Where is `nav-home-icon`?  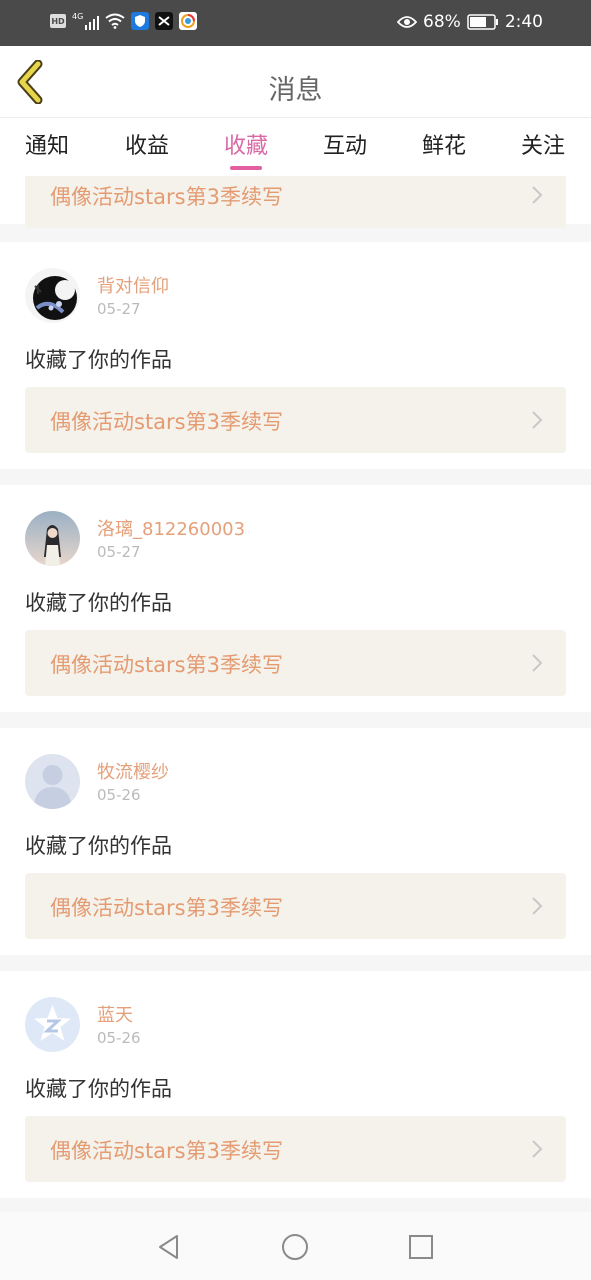 nav-home-icon is located at coordinates (295, 1247).